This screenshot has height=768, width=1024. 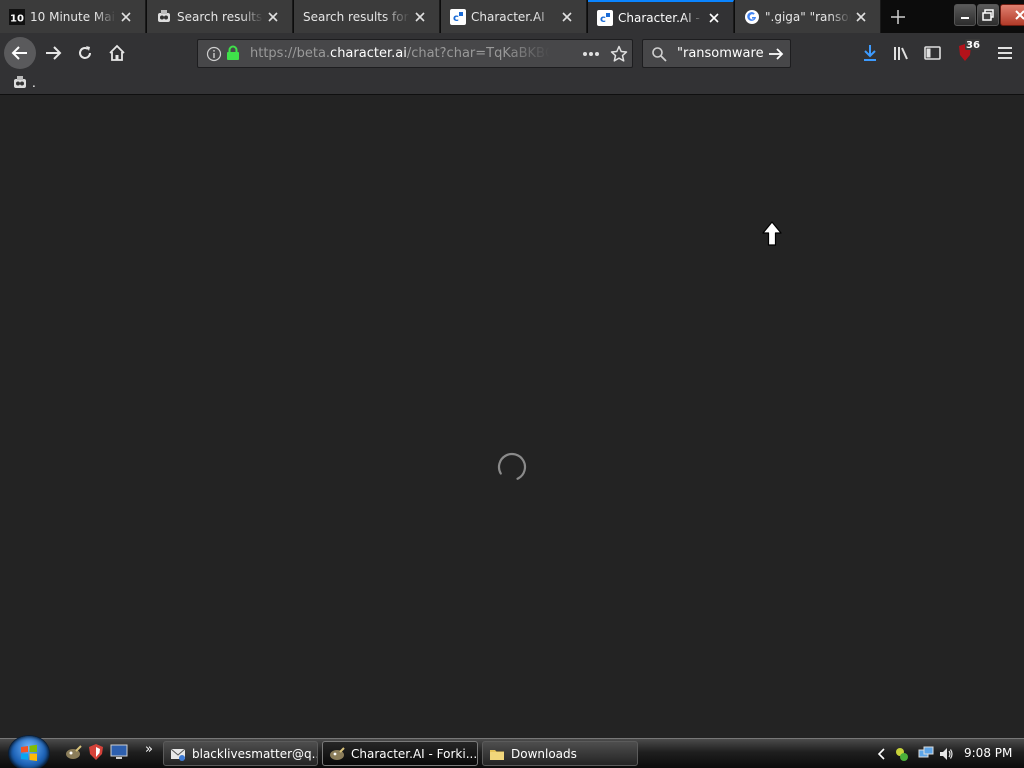 What do you see at coordinates (926, 754) in the screenshot?
I see `network-icon` at bounding box center [926, 754].